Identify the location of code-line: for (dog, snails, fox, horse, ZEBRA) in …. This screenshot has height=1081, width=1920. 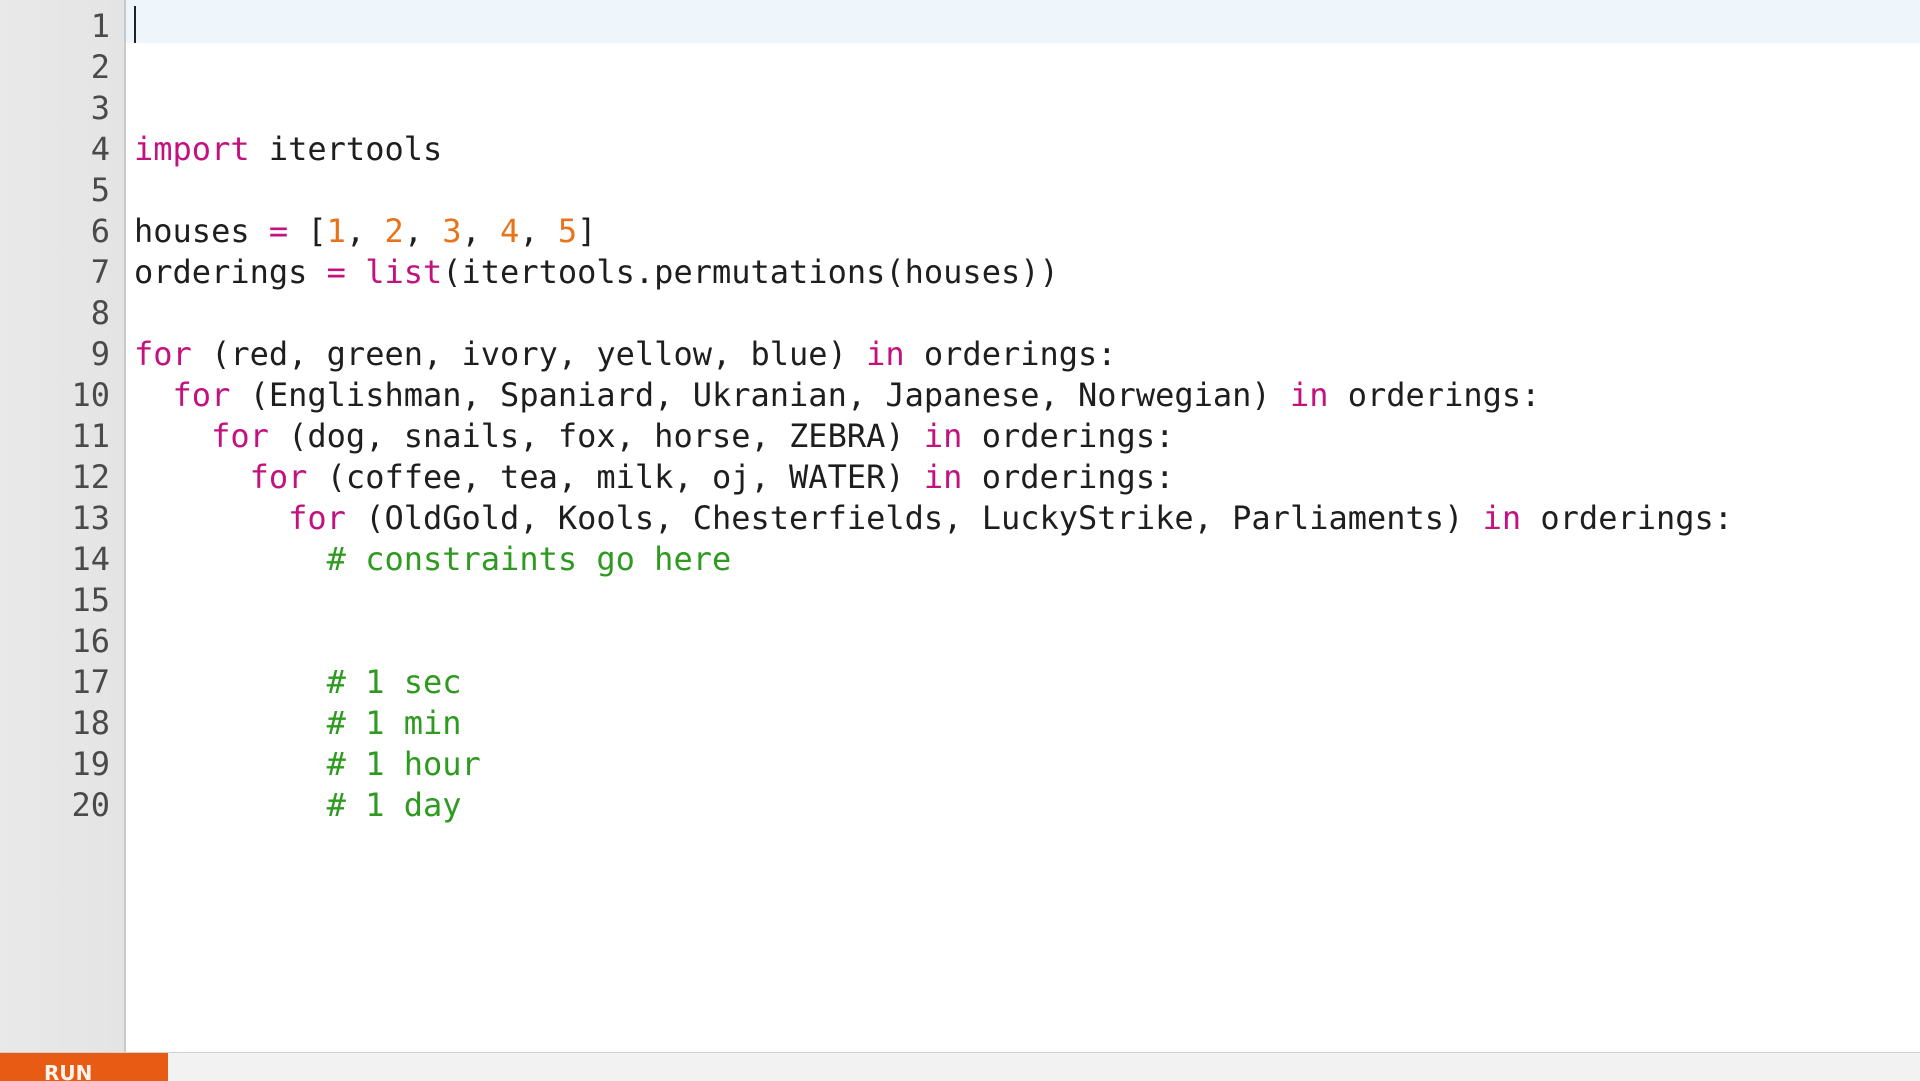
(1027, 436).